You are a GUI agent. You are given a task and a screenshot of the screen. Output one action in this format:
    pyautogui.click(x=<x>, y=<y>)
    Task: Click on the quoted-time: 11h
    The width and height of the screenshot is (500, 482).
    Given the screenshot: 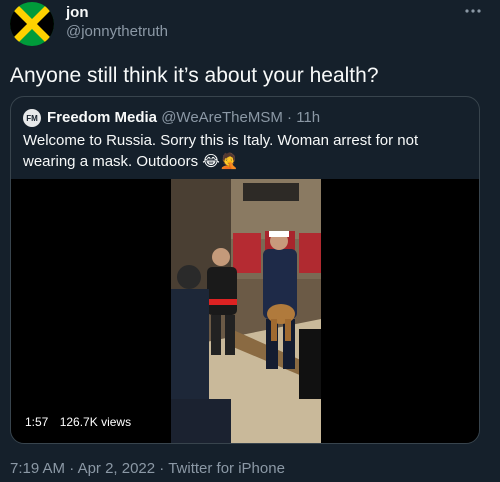 What is the action you would take?
    pyautogui.click(x=308, y=117)
    